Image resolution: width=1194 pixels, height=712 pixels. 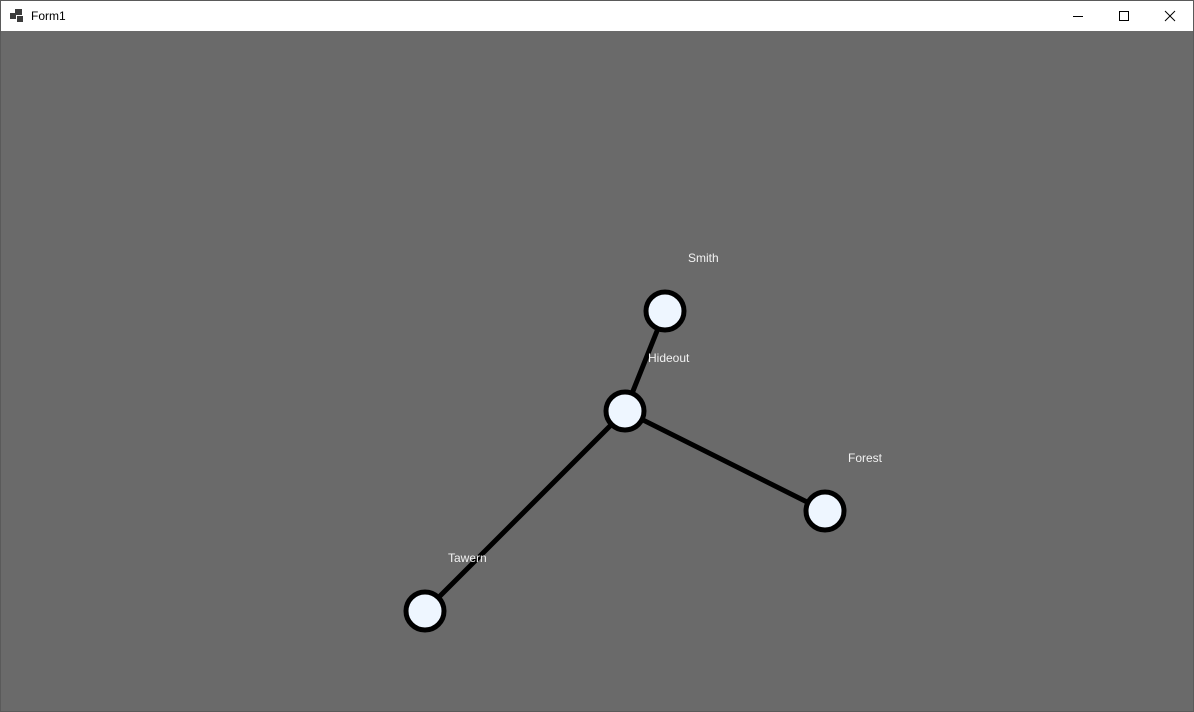 I want to click on close-button, so click(x=1170, y=16).